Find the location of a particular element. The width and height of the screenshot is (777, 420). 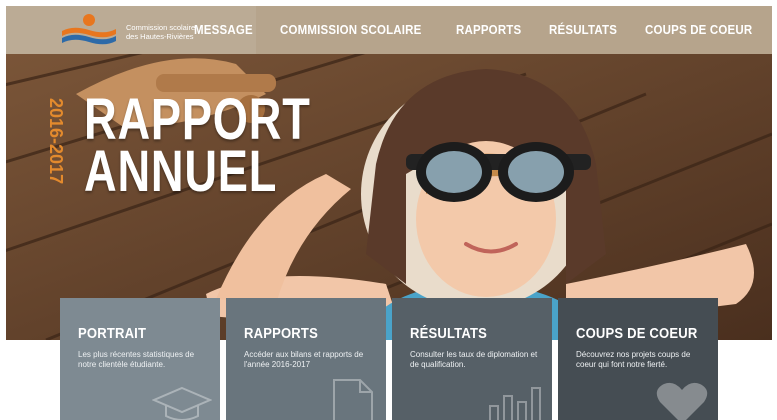

card-title: PORTRAIT is located at coordinates (112, 334).